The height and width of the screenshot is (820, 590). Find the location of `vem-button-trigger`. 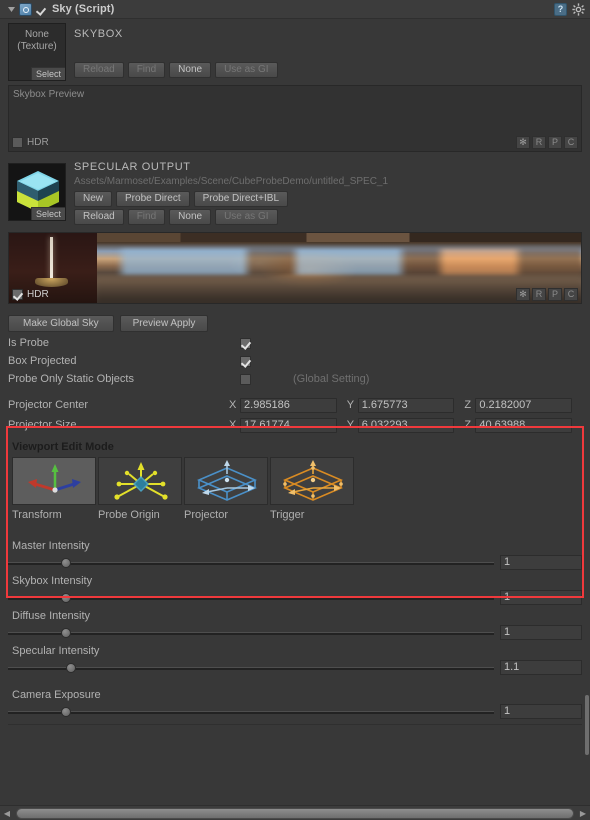

vem-button-trigger is located at coordinates (312, 481).